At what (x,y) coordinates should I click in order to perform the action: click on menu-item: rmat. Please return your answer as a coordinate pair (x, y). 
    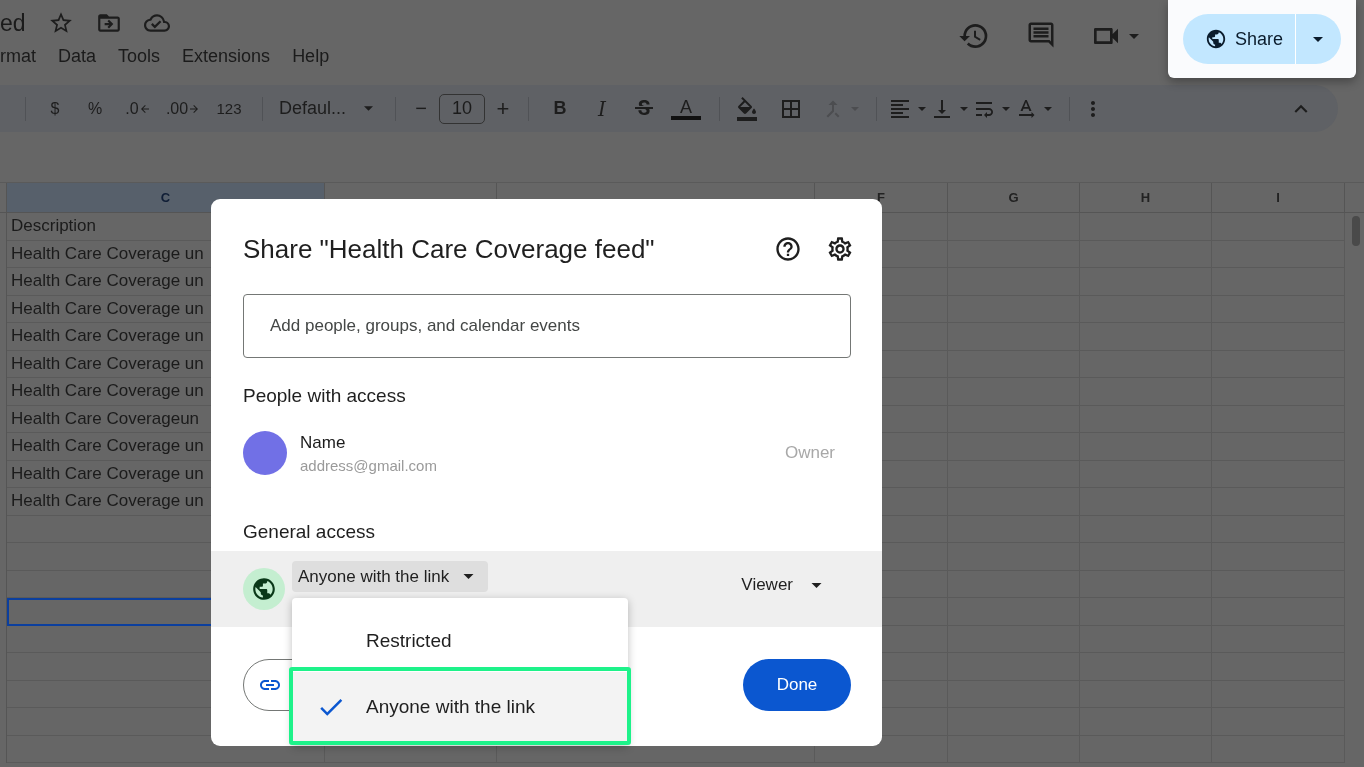
    Looking at the image, I should click on (18, 56).